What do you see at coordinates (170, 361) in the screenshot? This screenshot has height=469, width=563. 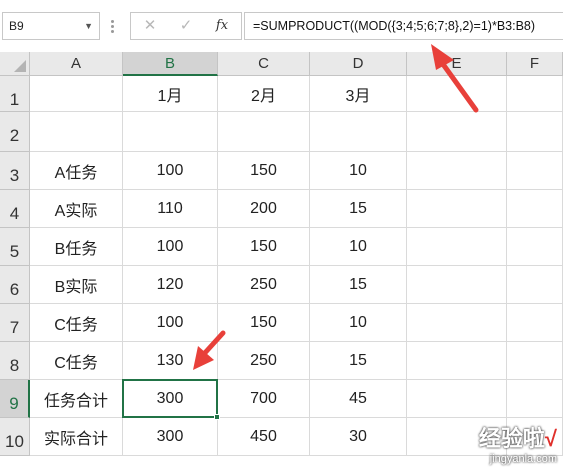 I see `cell-b8: 130` at bounding box center [170, 361].